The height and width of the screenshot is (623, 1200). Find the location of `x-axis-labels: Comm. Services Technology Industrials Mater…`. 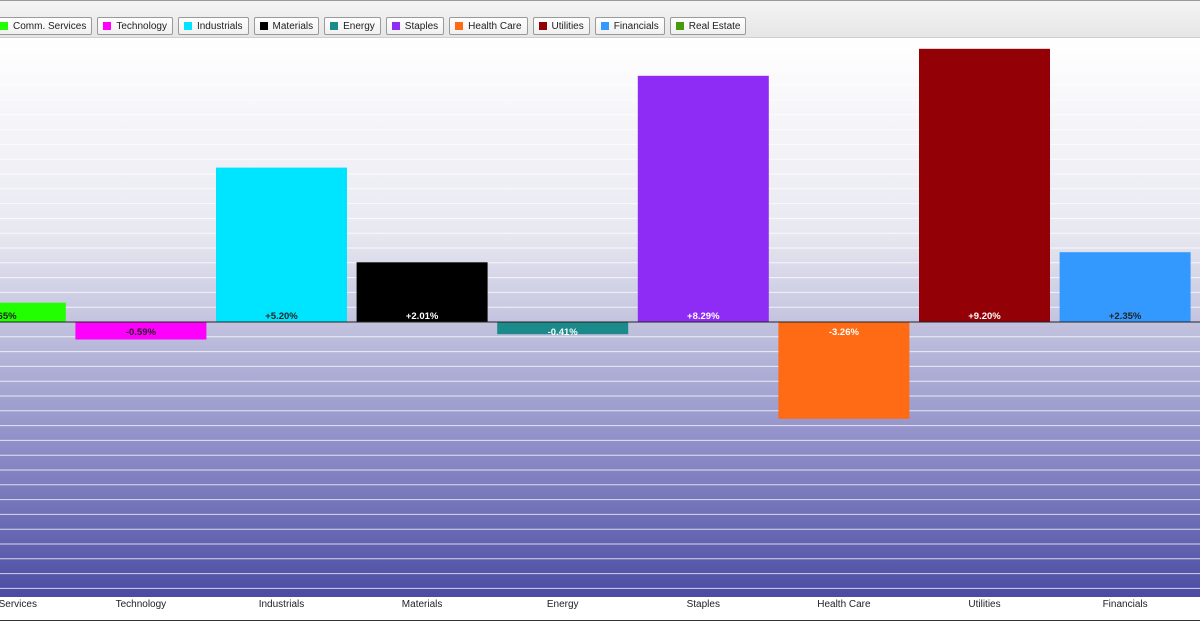

x-axis-labels: Comm. Services Technology Industrials Mater… is located at coordinates (574, 604).